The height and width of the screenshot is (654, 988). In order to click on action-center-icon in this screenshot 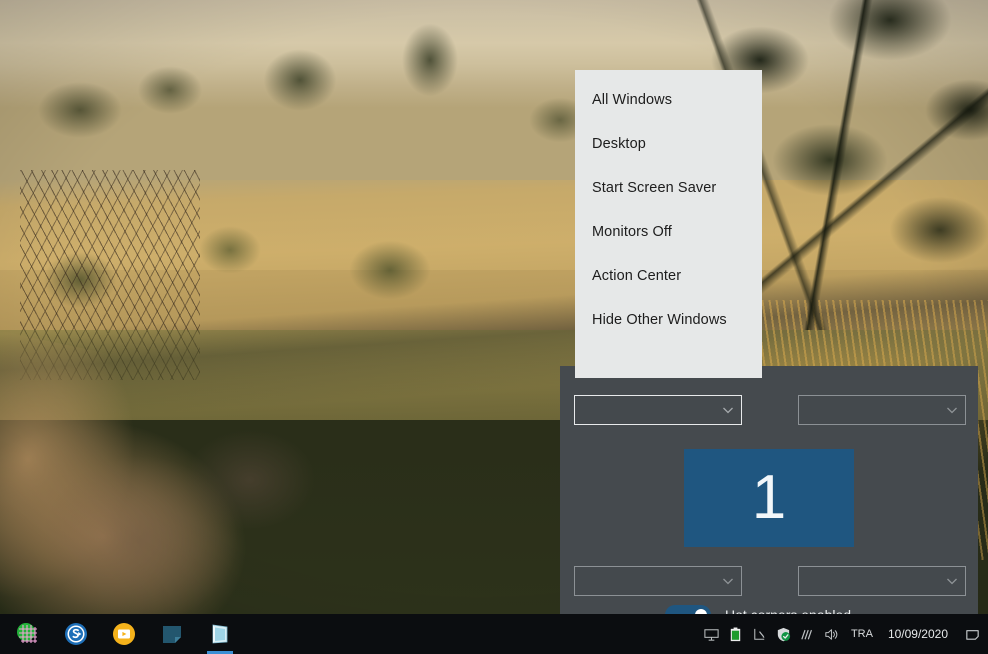, I will do `click(972, 634)`.